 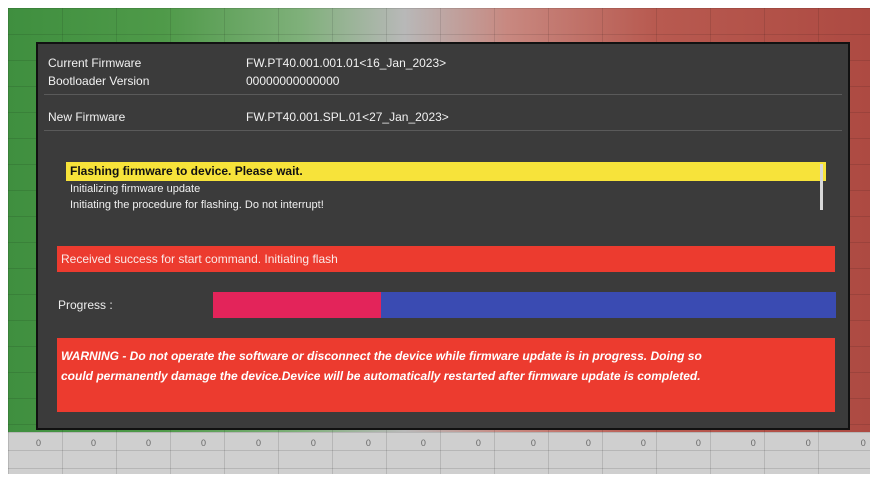 I want to click on new-firmware-value: FW.PT40.001.SPL.01<27_Jan_2023>, so click(x=347, y=117).